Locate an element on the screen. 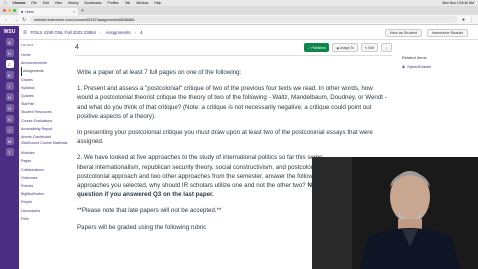  course-nav-quizzes: Quizzes is located at coordinates (46, 96).